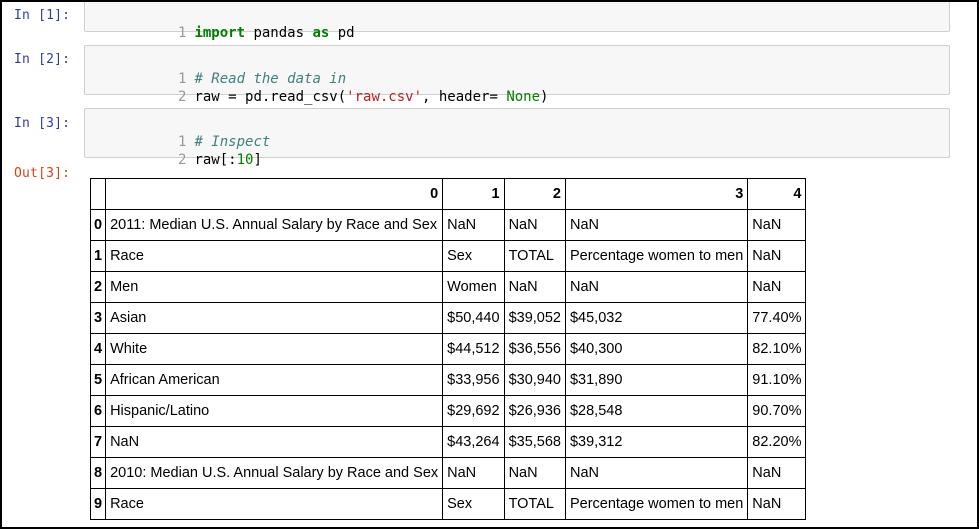 This screenshot has width=979, height=529. Describe the element at coordinates (656, 318) in the screenshot. I see `table-cell: $45,032` at that location.